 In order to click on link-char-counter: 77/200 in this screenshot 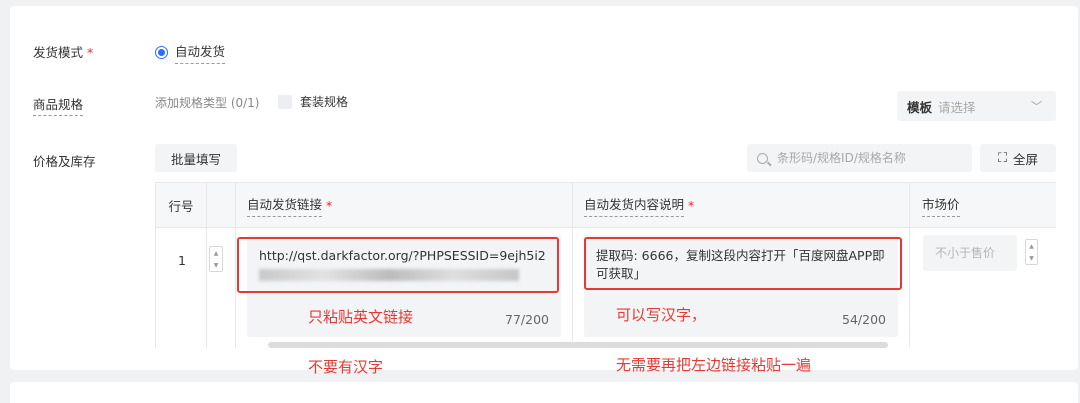, I will do `click(527, 319)`.